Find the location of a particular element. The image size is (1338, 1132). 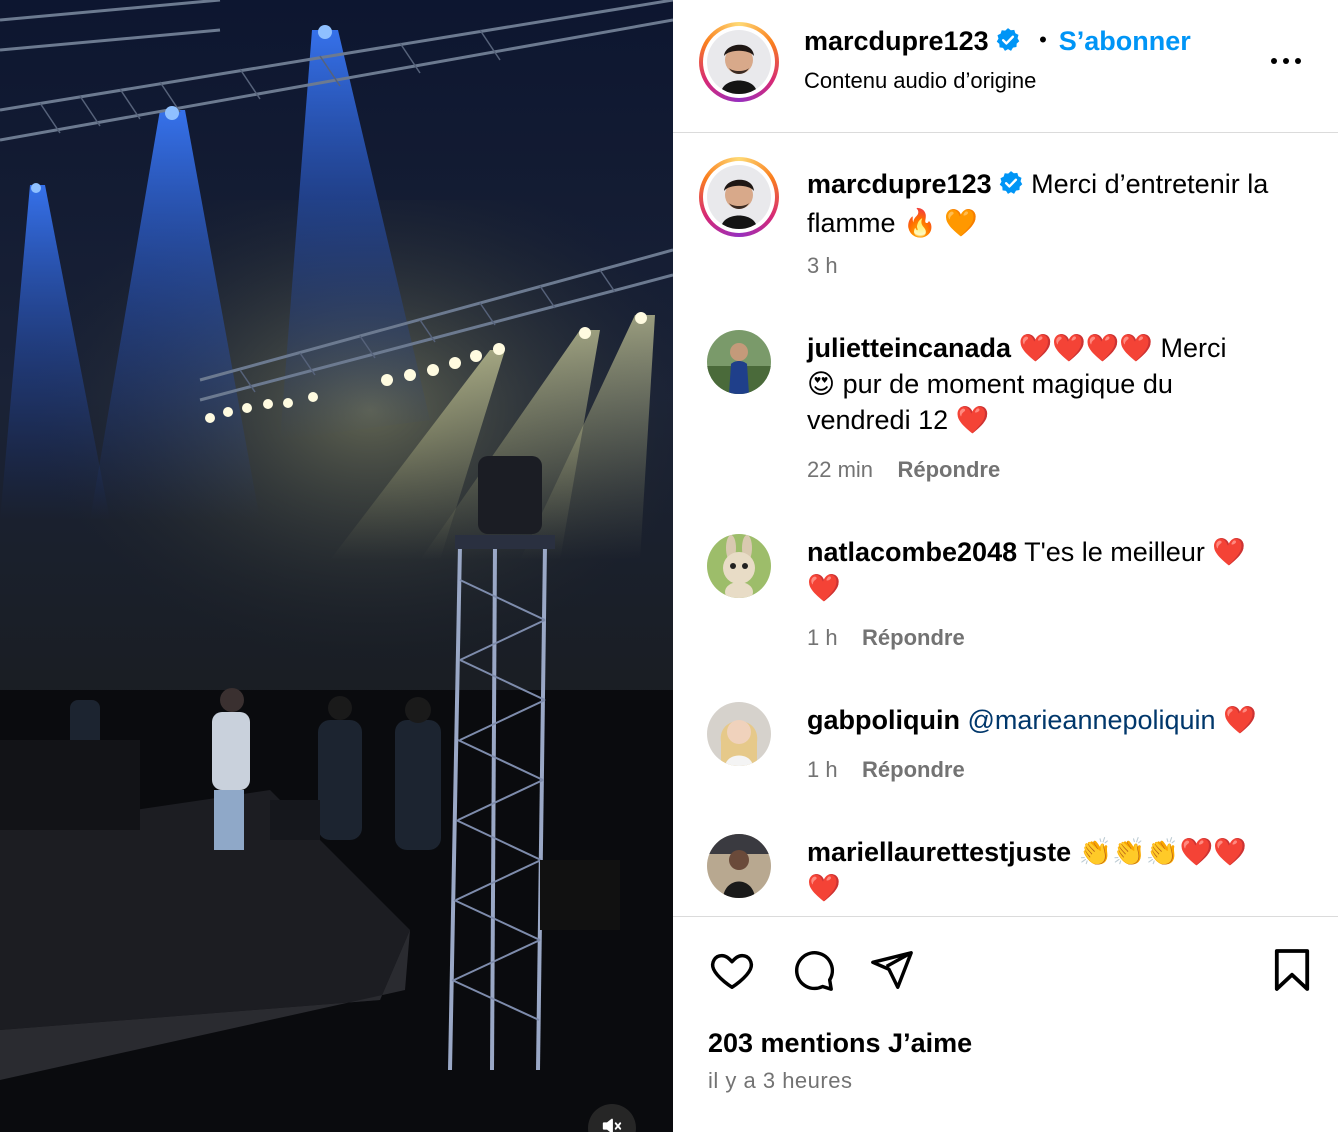

comment-text: T'es le meilleur ❤️ is located at coordinates (1135, 552).